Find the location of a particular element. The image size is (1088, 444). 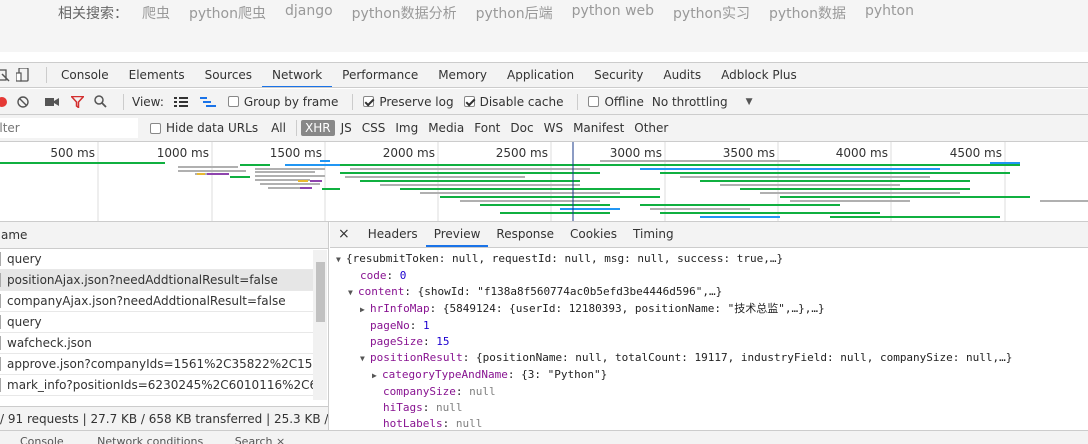

request-row: wafcheck.json is located at coordinates (156, 343).